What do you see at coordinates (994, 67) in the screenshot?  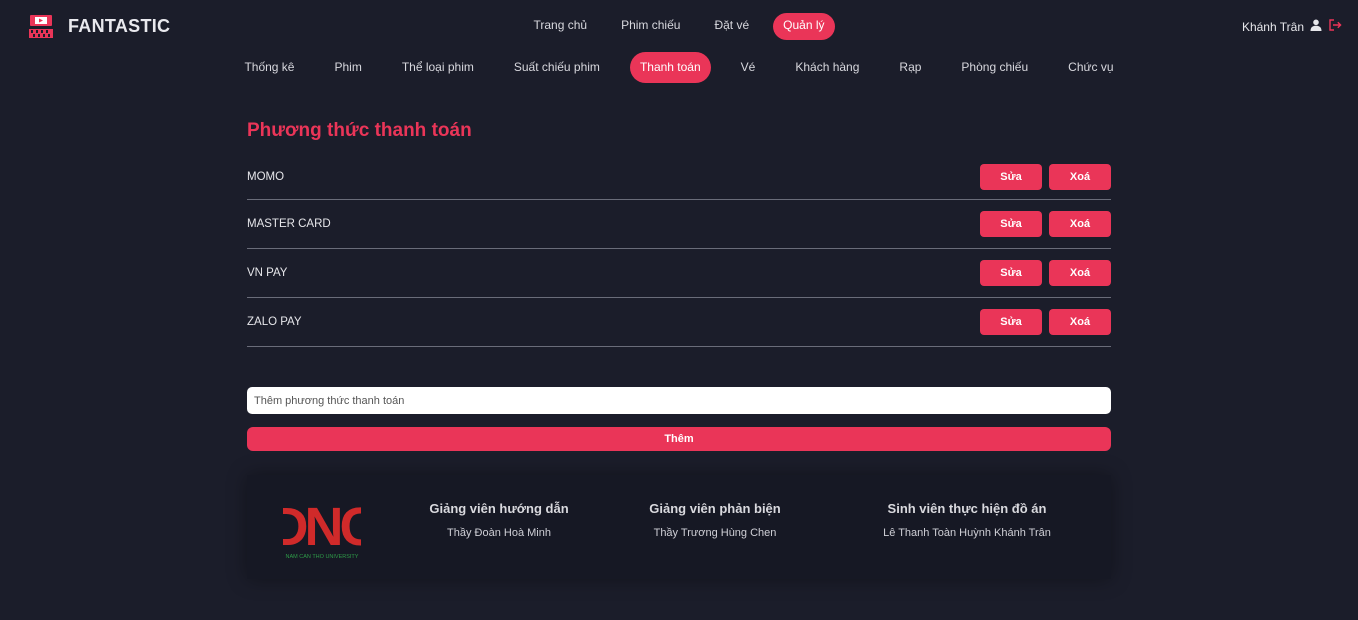 I see `subnav-rooms: Phòng chiếu` at bounding box center [994, 67].